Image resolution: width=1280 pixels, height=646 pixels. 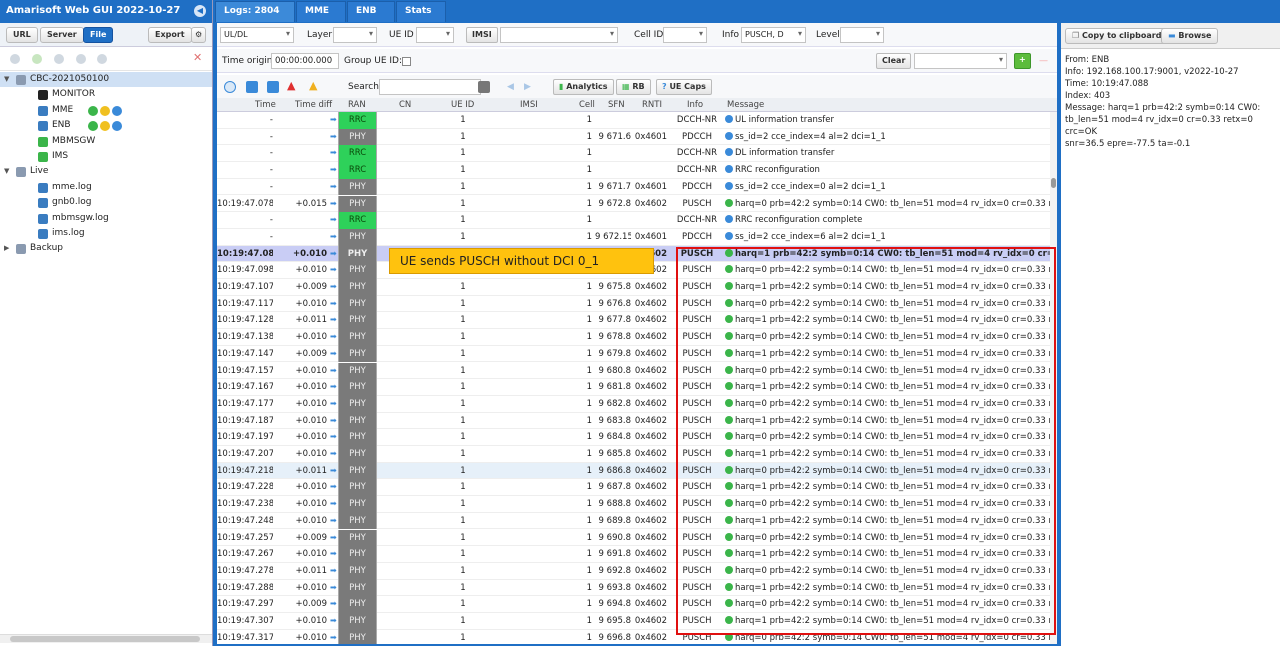 I want to click on col-rnti: RNTI, so click(x=652, y=105).